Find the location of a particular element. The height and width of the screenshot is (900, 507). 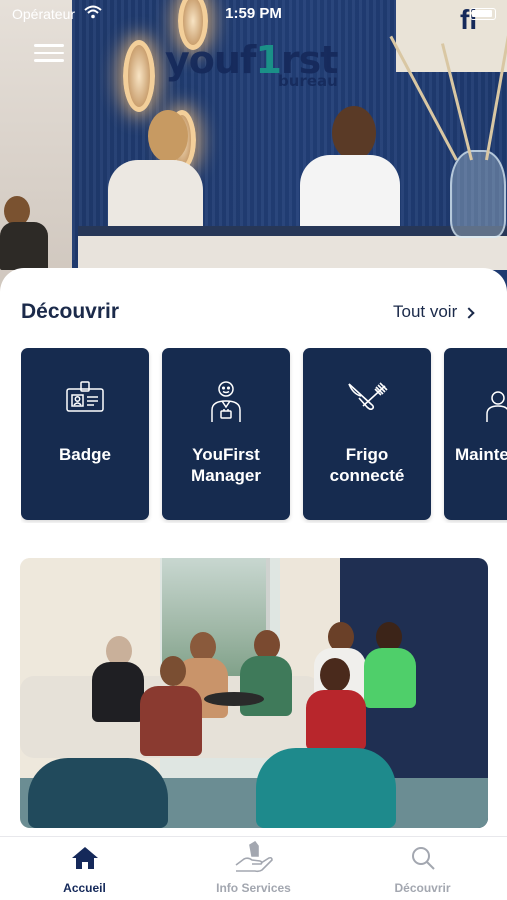

card-label: YouFirst Manager is located at coordinates (226, 465).